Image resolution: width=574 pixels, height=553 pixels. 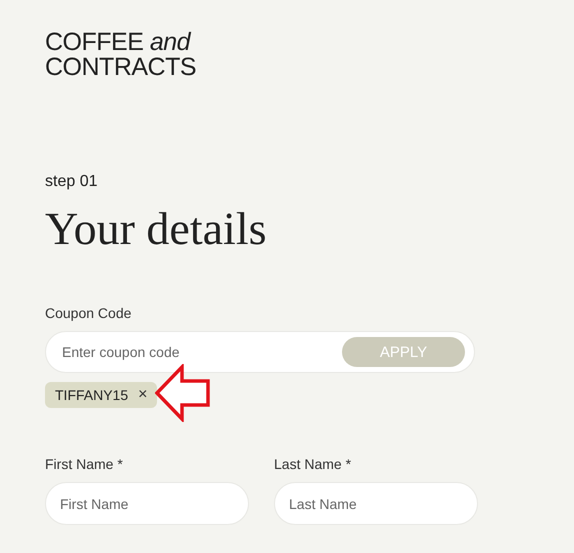 What do you see at coordinates (147, 503) in the screenshot?
I see `input-field: First Name` at bounding box center [147, 503].